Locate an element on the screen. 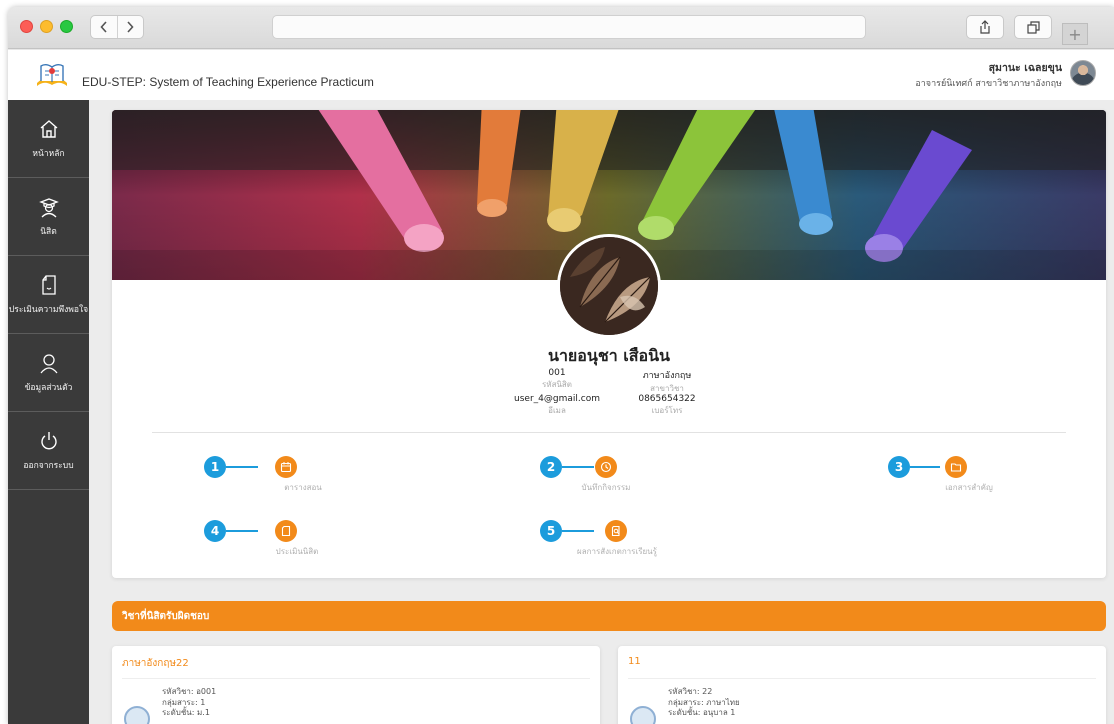 The width and height of the screenshot is (1114, 724). share-icon is located at coordinates (985, 27).